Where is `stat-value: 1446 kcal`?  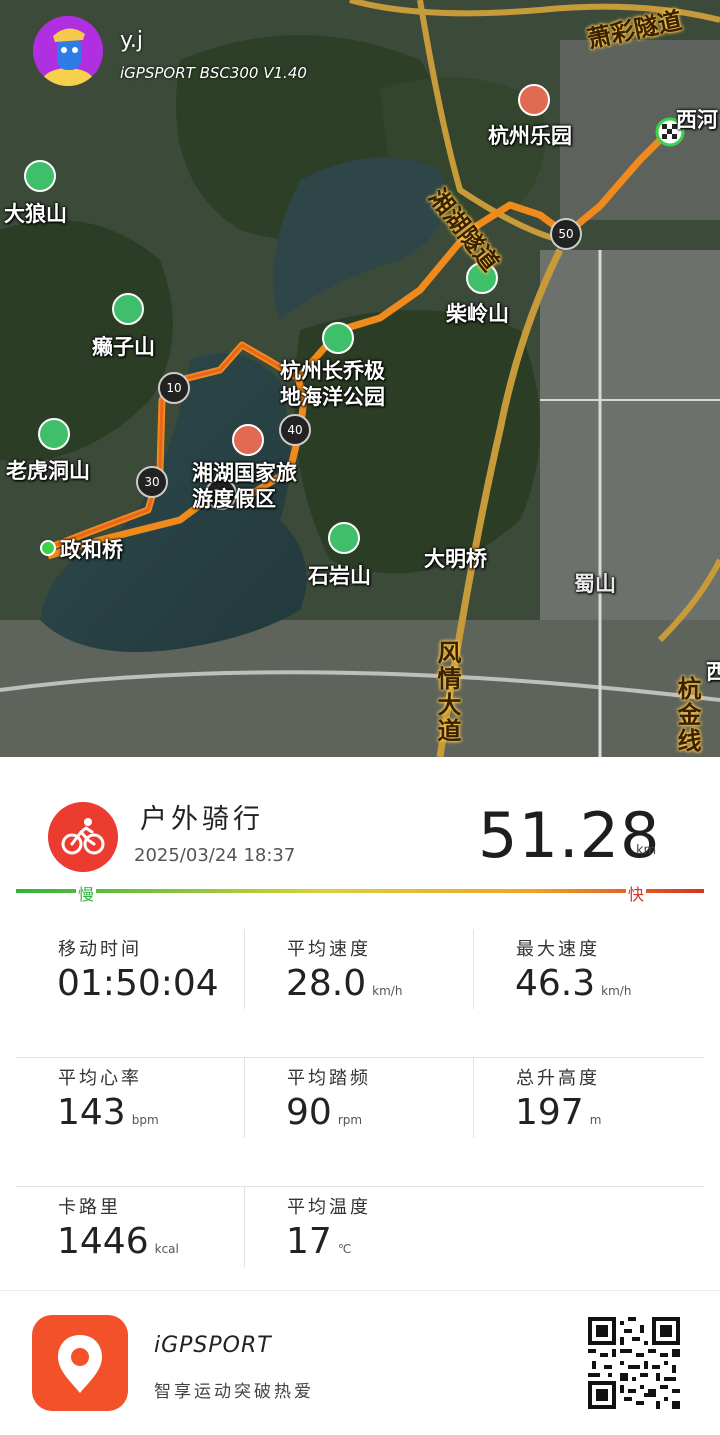
stat-value: 1446 kcal is located at coordinates (118, 1241).